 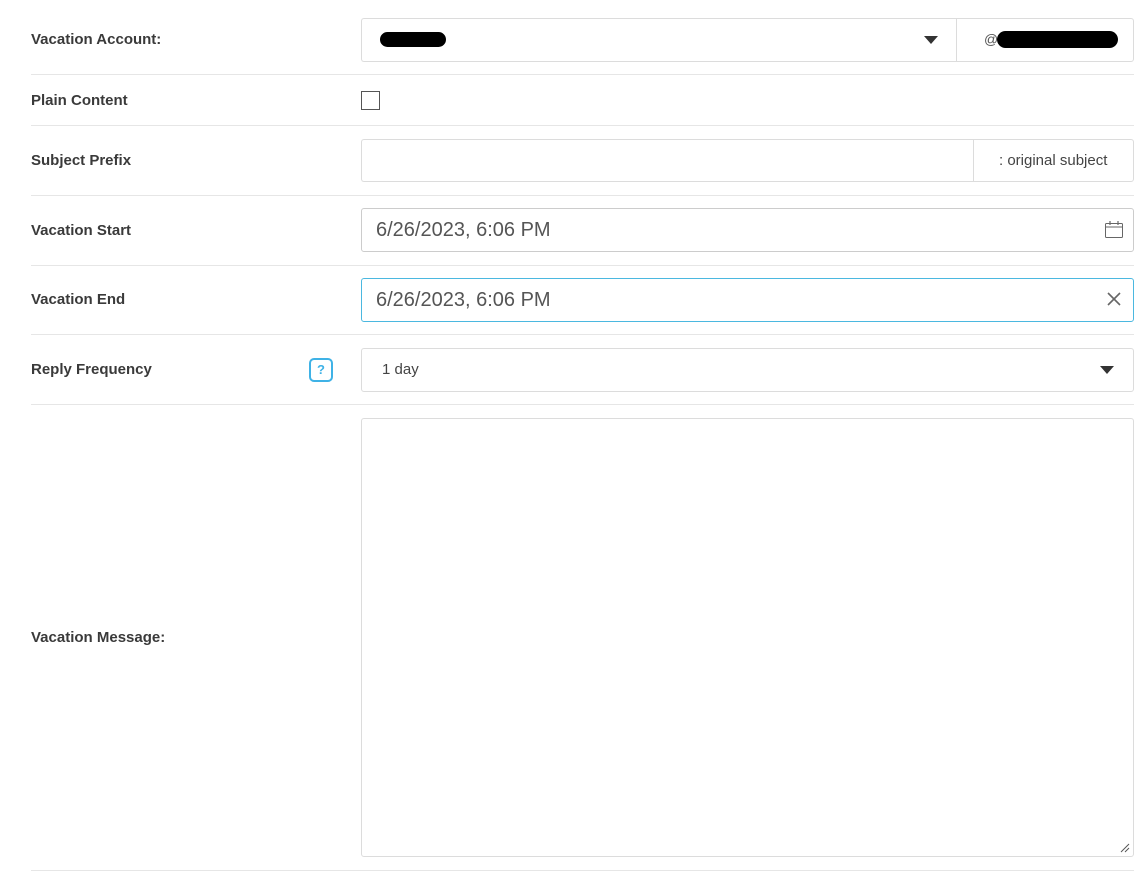 I want to click on vacation-account-row: Vacation Account: @, so click(x=582, y=37).